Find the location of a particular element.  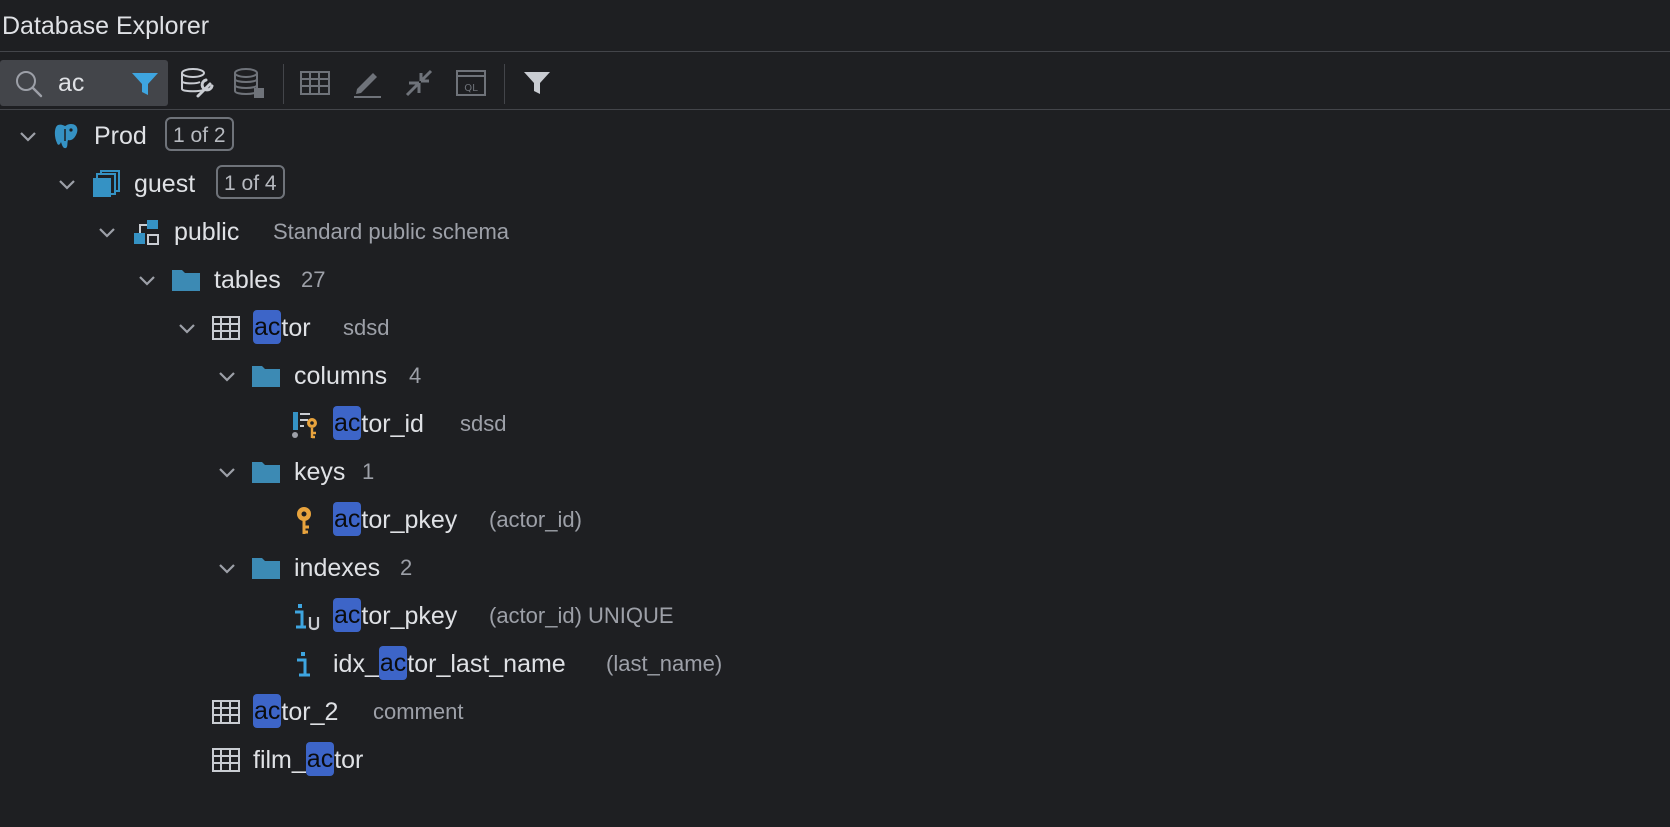

tree-node-label-prefix: film_ is located at coordinates (279, 760).